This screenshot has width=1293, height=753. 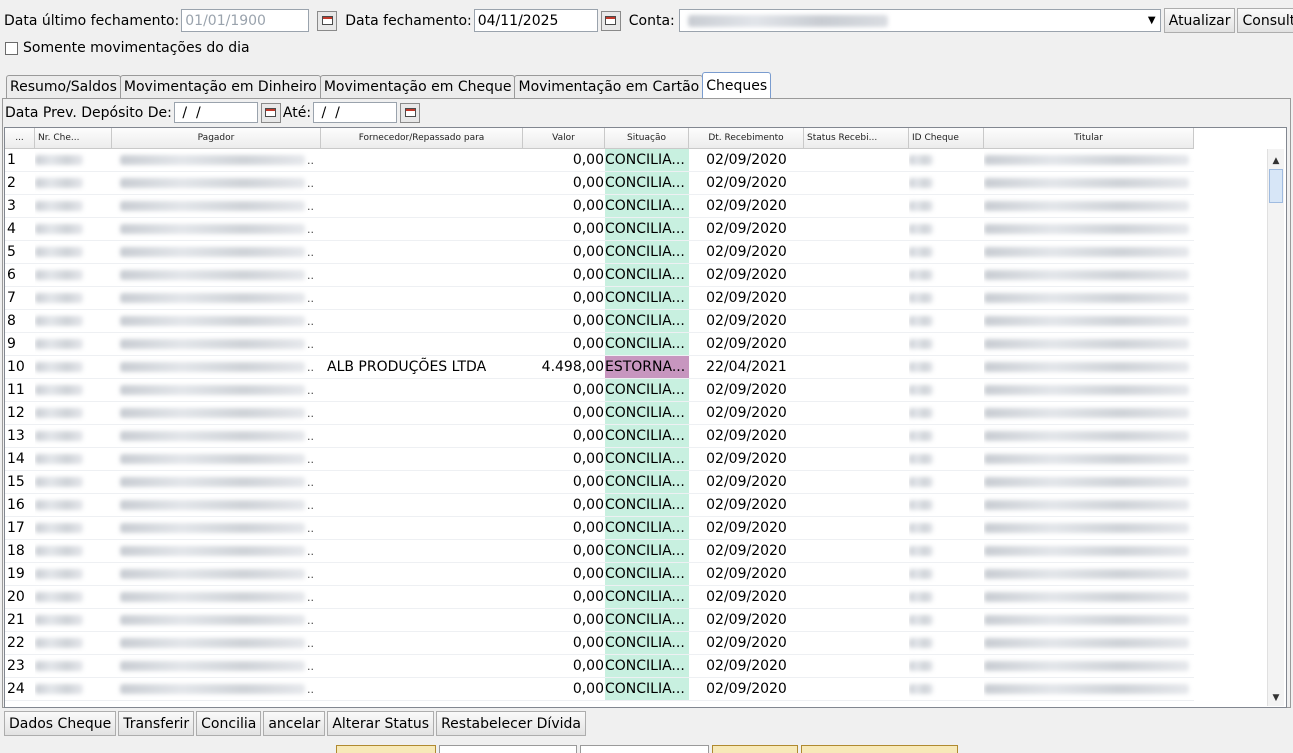 What do you see at coordinates (946, 138) in the screenshot?
I see `column-header-id-cheque: ID Cheque` at bounding box center [946, 138].